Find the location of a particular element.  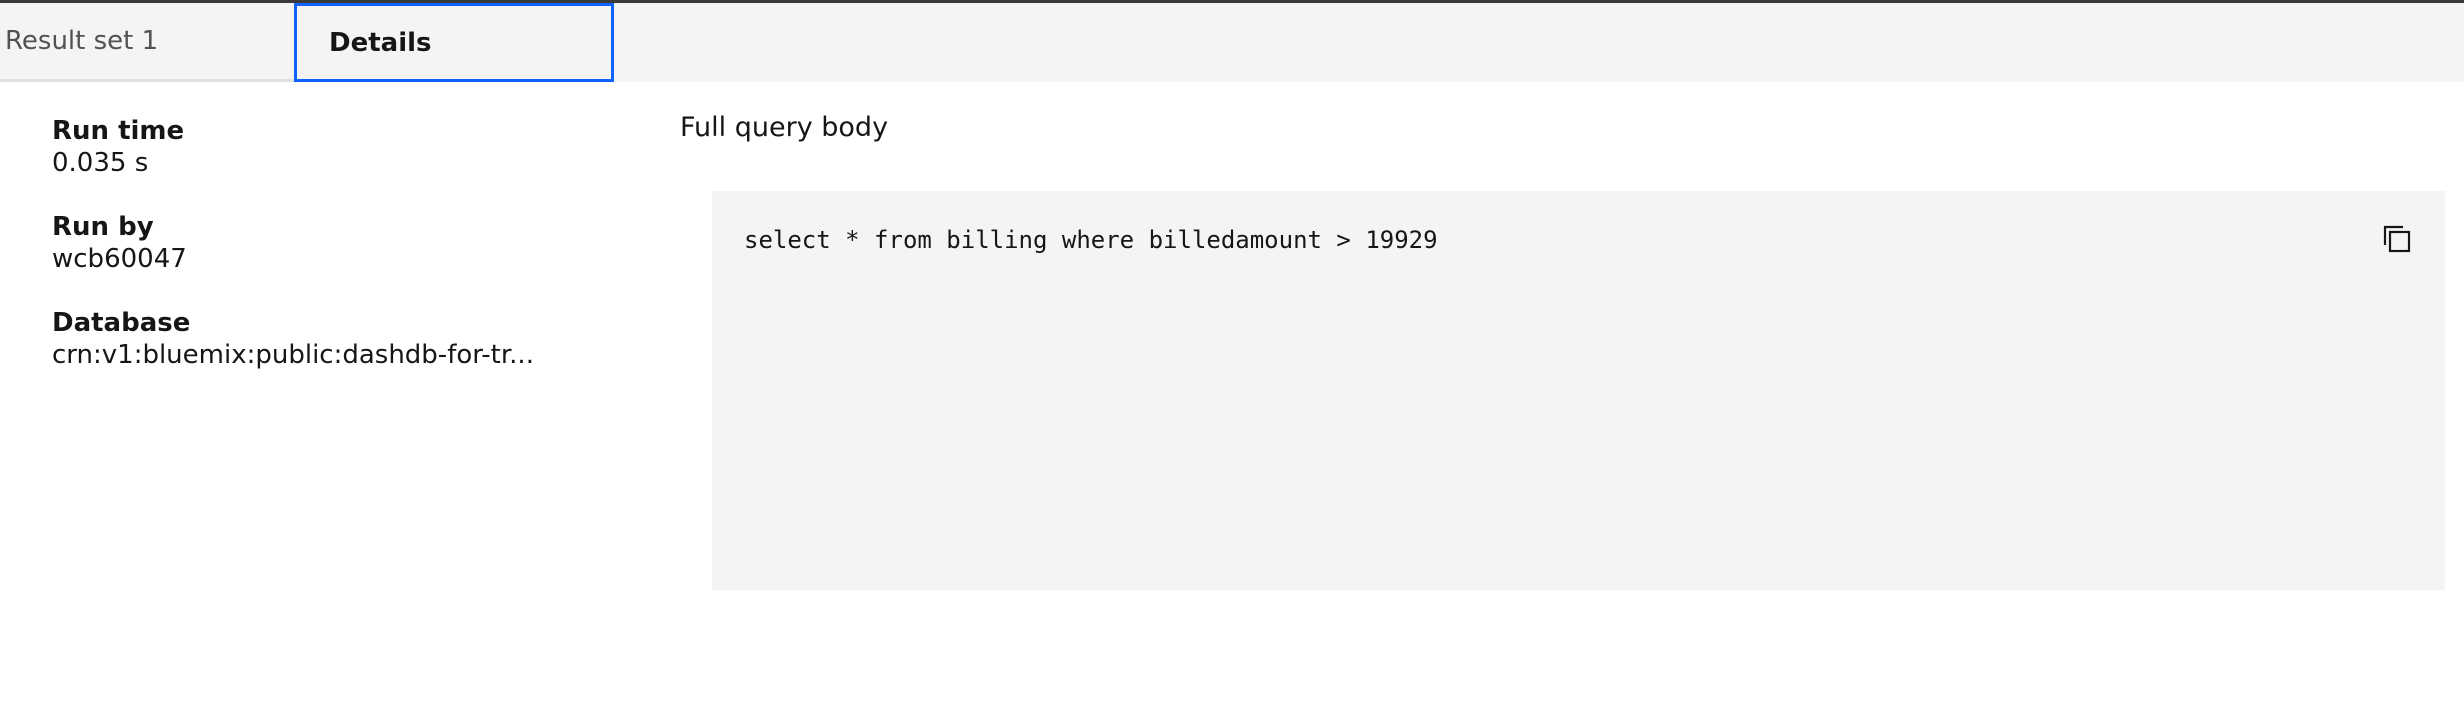

tab-result-set-1: Result set 1 is located at coordinates (147, 42).